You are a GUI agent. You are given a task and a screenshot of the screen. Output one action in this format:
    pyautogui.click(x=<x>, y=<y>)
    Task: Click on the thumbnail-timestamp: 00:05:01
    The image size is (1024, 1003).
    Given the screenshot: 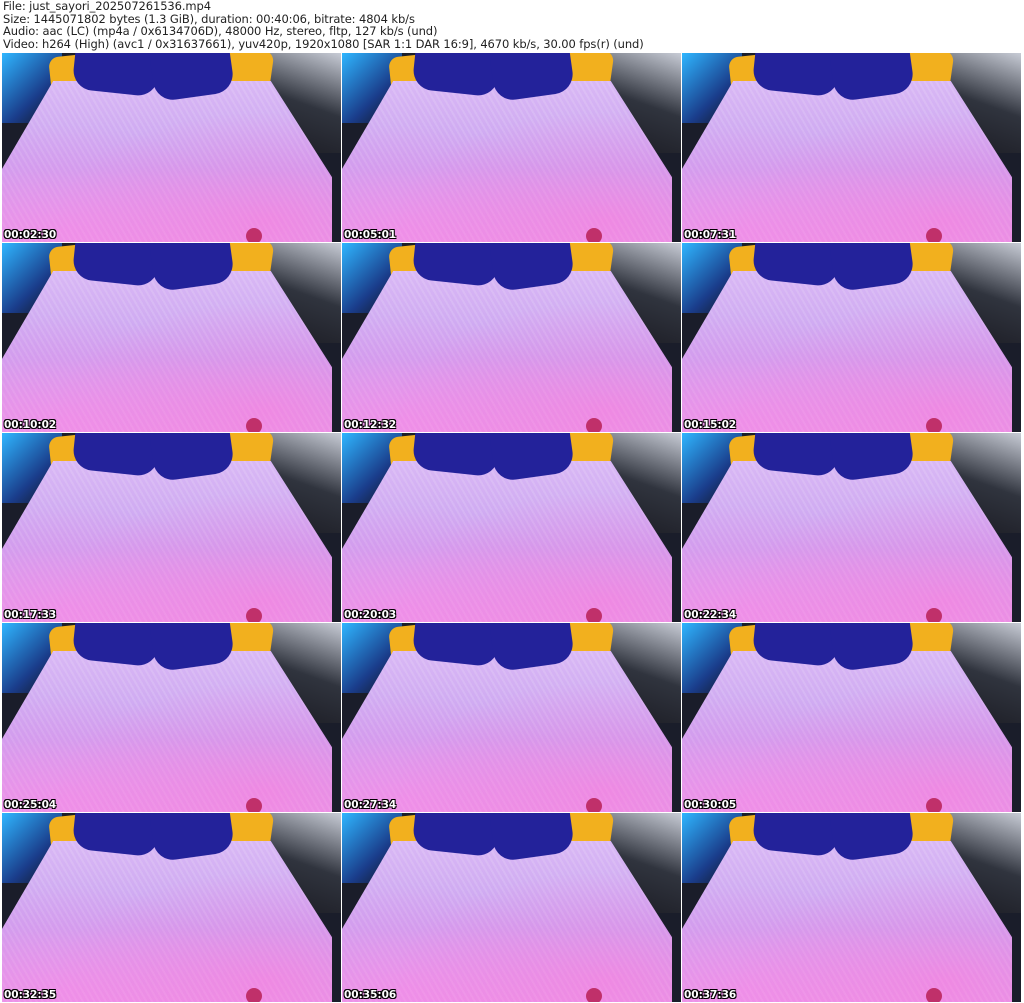 What is the action you would take?
    pyautogui.click(x=370, y=235)
    